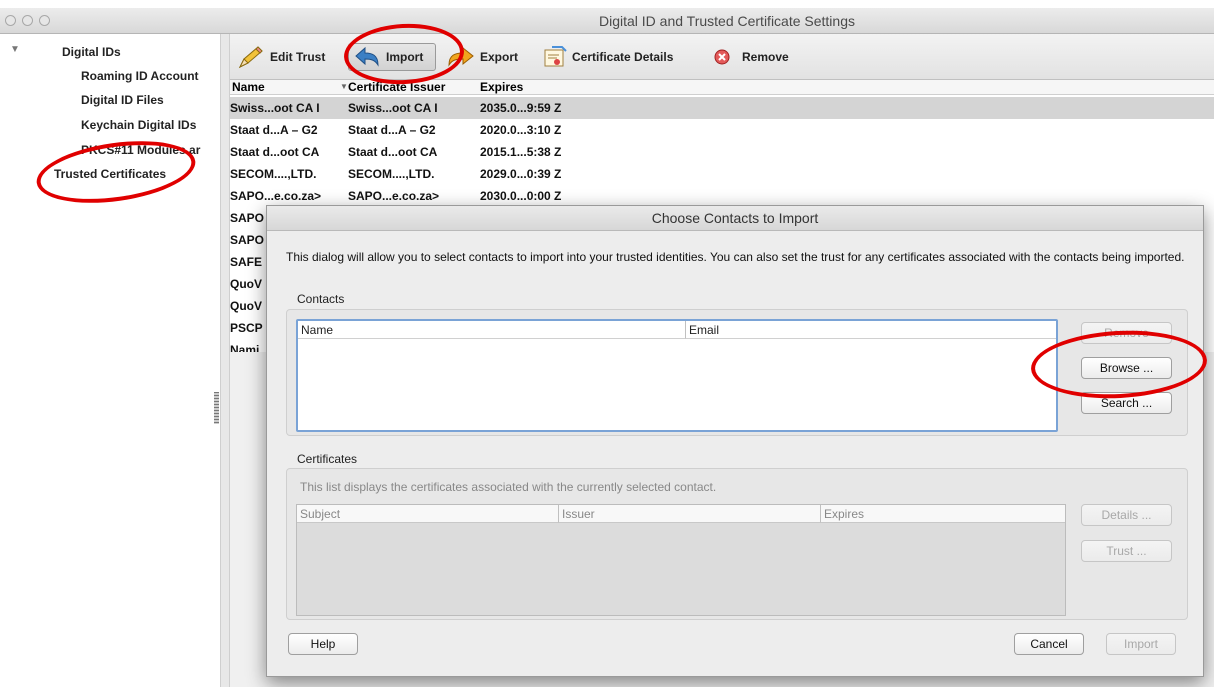 The height and width of the screenshot is (687, 1214). Describe the element at coordinates (690, 514) in the screenshot. I see `certificates-column-issuer: Issuer` at that location.